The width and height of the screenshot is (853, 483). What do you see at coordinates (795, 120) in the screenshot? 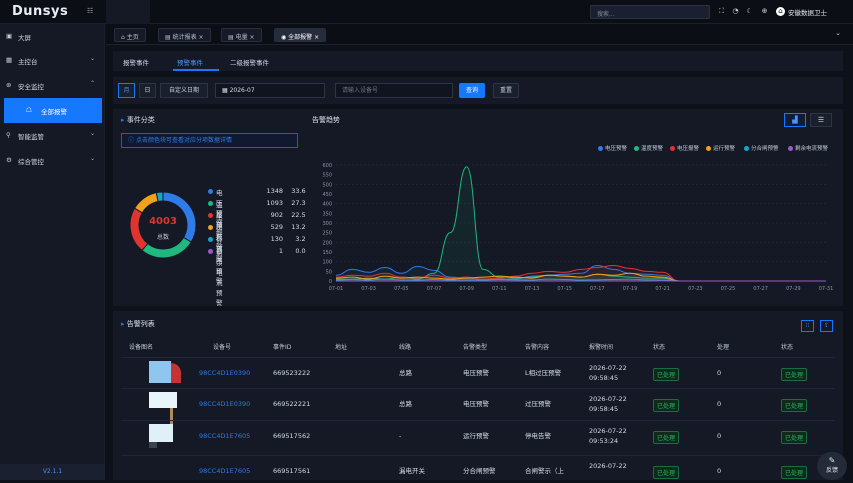
I see `bar-chart-toggle: ▟` at bounding box center [795, 120].